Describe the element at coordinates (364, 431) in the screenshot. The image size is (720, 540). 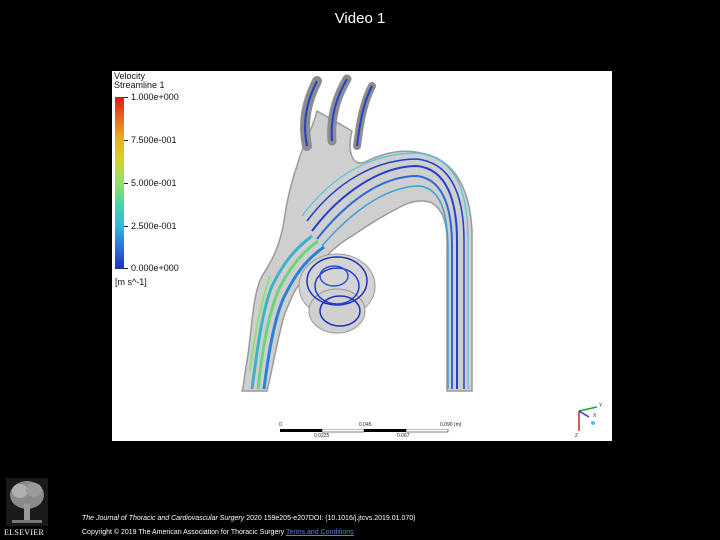
I see `scale-bar` at that location.